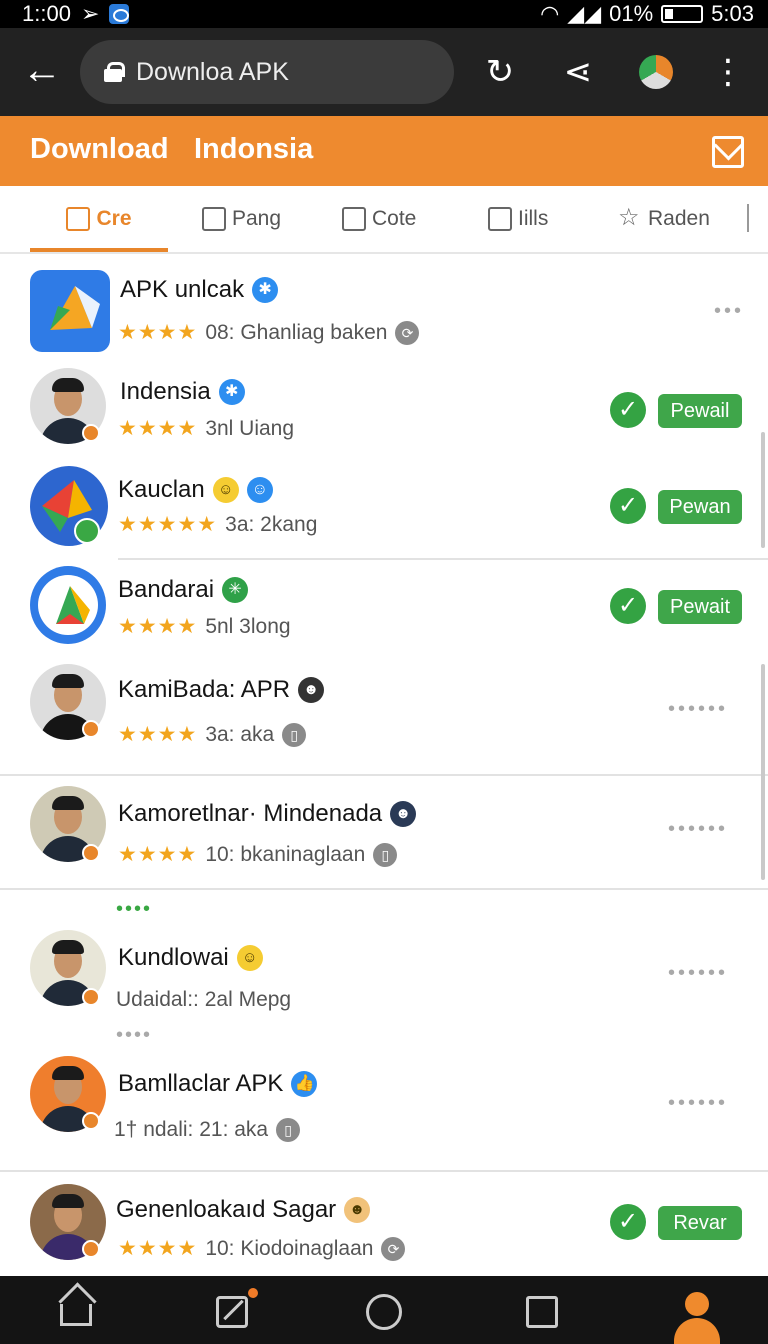  Describe the element at coordinates (384, 512) in the screenshot. I see `list-item: Kauclan ☺ ☺ ★★★★★ 3a: 2kang ✓ Pewan` at that location.